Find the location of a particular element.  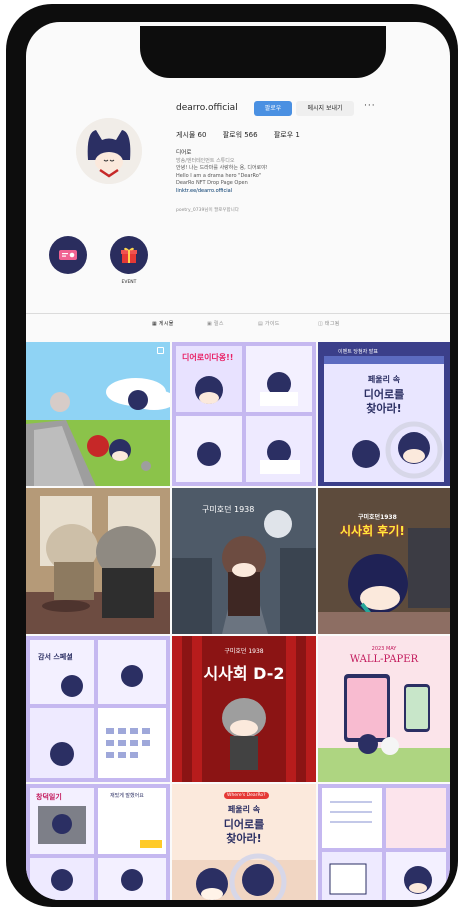

phone-notch is located at coordinates (263, 52).